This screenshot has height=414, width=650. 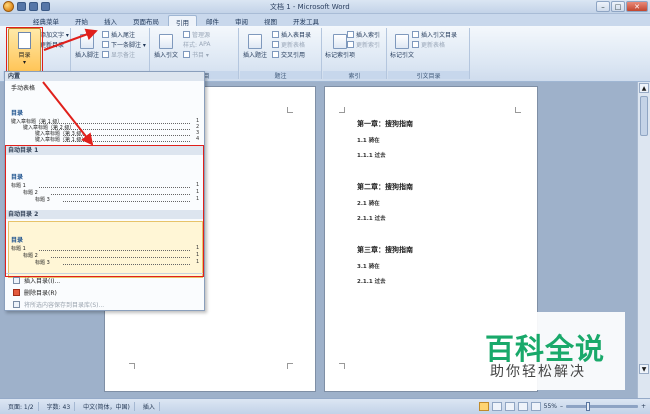 I want to click on zoom-level: 55%, so click(x=550, y=406).